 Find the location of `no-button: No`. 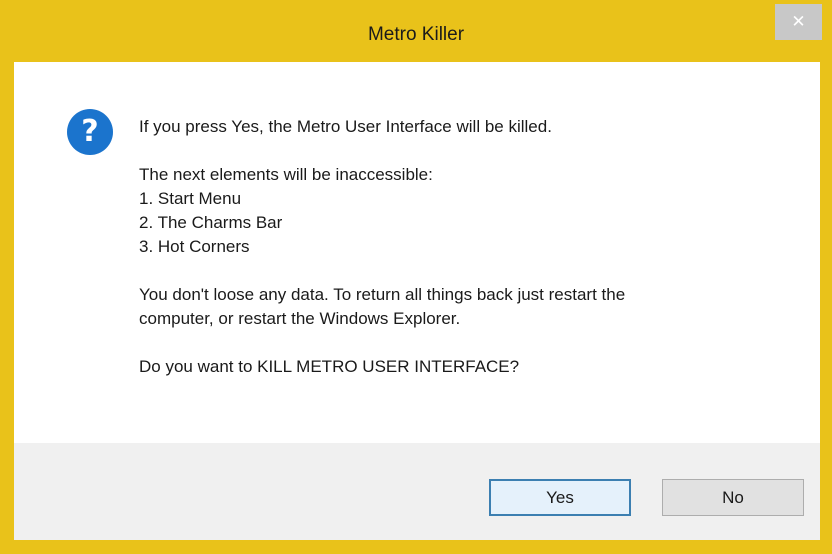

no-button: No is located at coordinates (733, 497).